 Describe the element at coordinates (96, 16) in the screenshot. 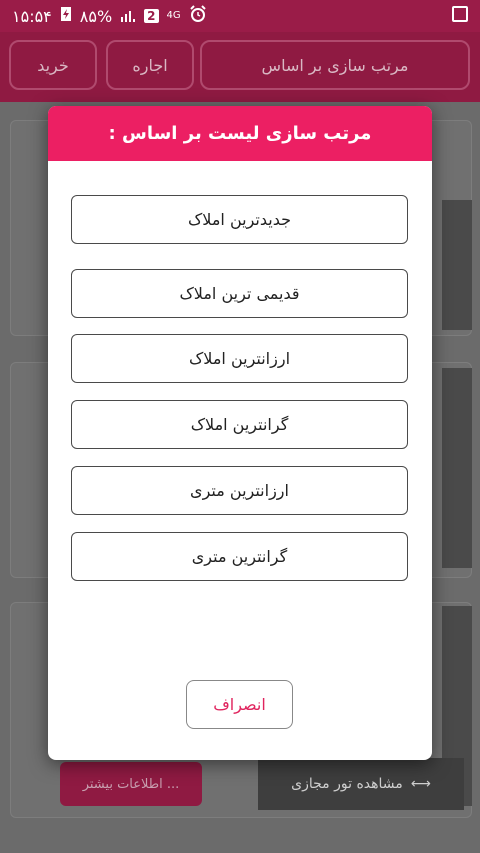

I see `battery-level: ۸۵%` at that location.